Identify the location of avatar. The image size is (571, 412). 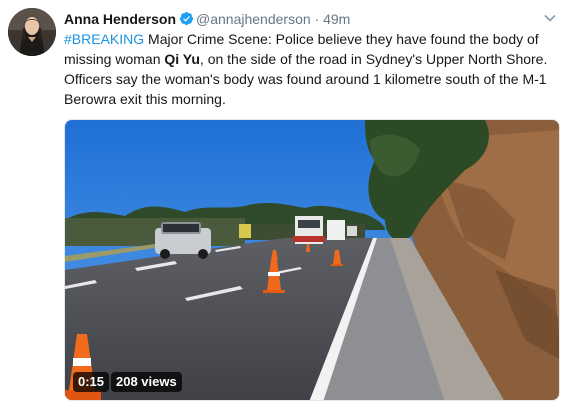
(32, 32).